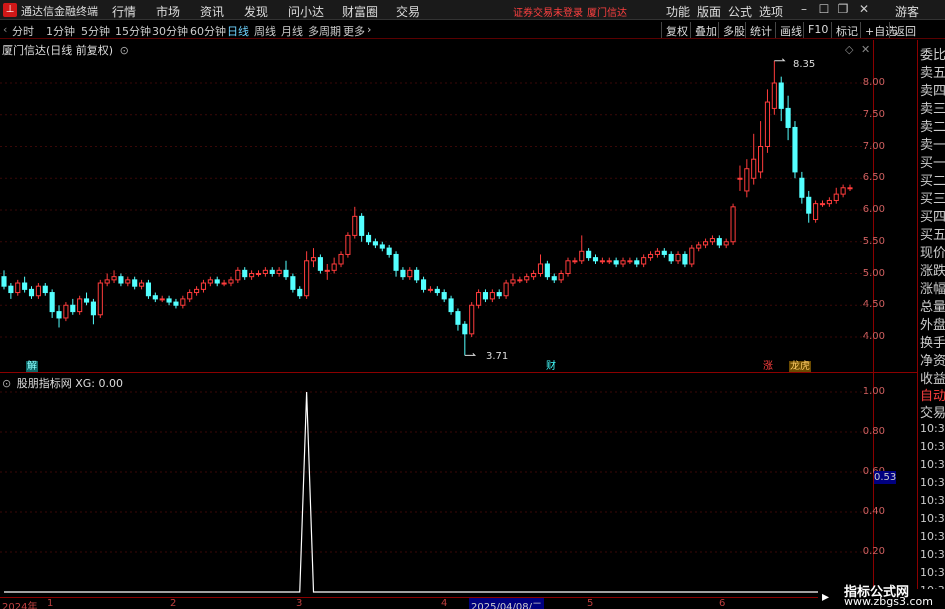  What do you see at coordinates (932, 163) in the screenshot?
I see `side-field-label: 买一` at bounding box center [932, 163].